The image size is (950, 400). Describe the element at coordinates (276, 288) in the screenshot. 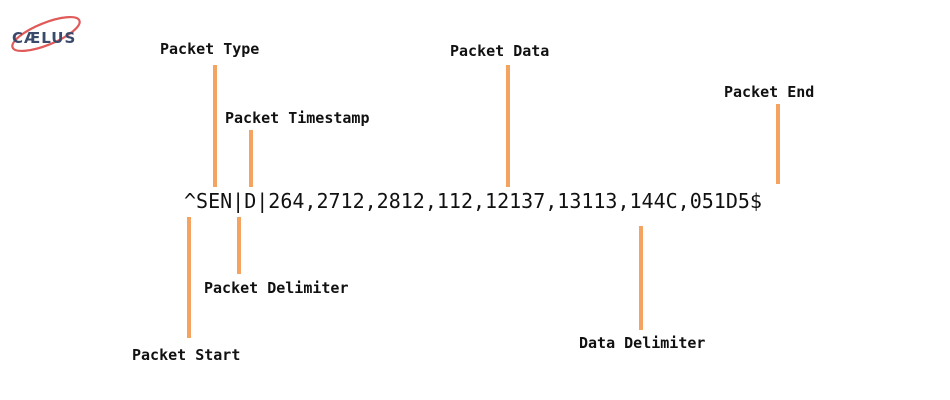

I see `label-packet-delimiter: Packet Delimiter` at that location.